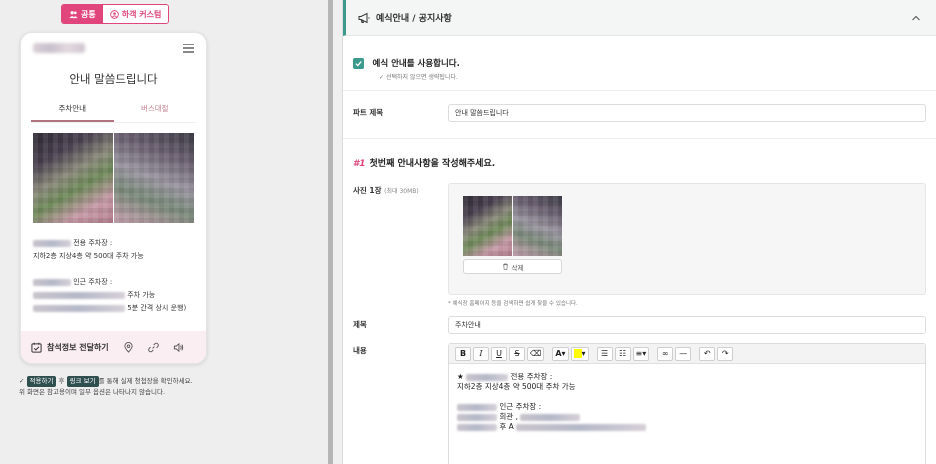 The height and width of the screenshot is (464, 936). I want to click on user-circle-icon, so click(114, 14).